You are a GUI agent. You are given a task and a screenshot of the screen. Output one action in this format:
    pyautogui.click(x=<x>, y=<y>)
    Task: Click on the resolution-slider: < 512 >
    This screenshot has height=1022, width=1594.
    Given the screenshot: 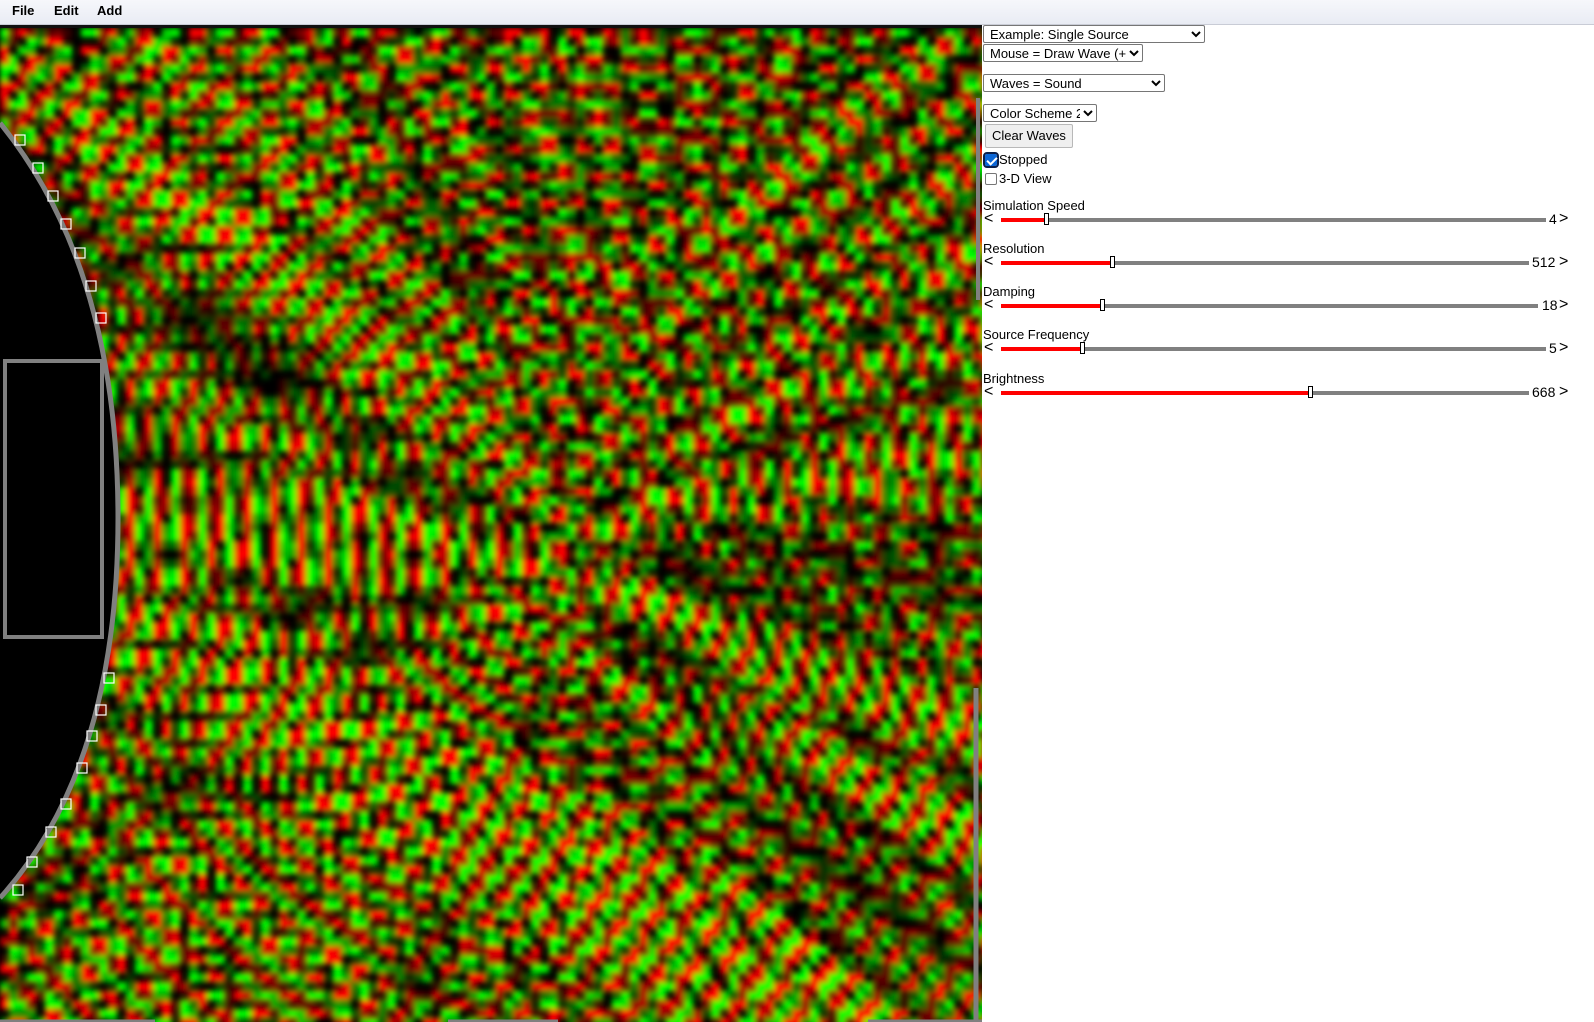 What is the action you would take?
    pyautogui.click(x=1288, y=263)
    